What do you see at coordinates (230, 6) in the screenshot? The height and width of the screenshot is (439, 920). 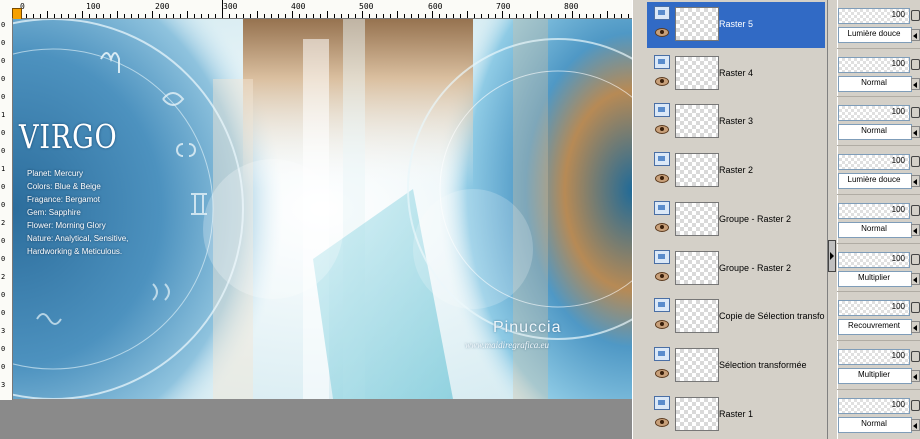 I see `ruler-label: 300` at bounding box center [230, 6].